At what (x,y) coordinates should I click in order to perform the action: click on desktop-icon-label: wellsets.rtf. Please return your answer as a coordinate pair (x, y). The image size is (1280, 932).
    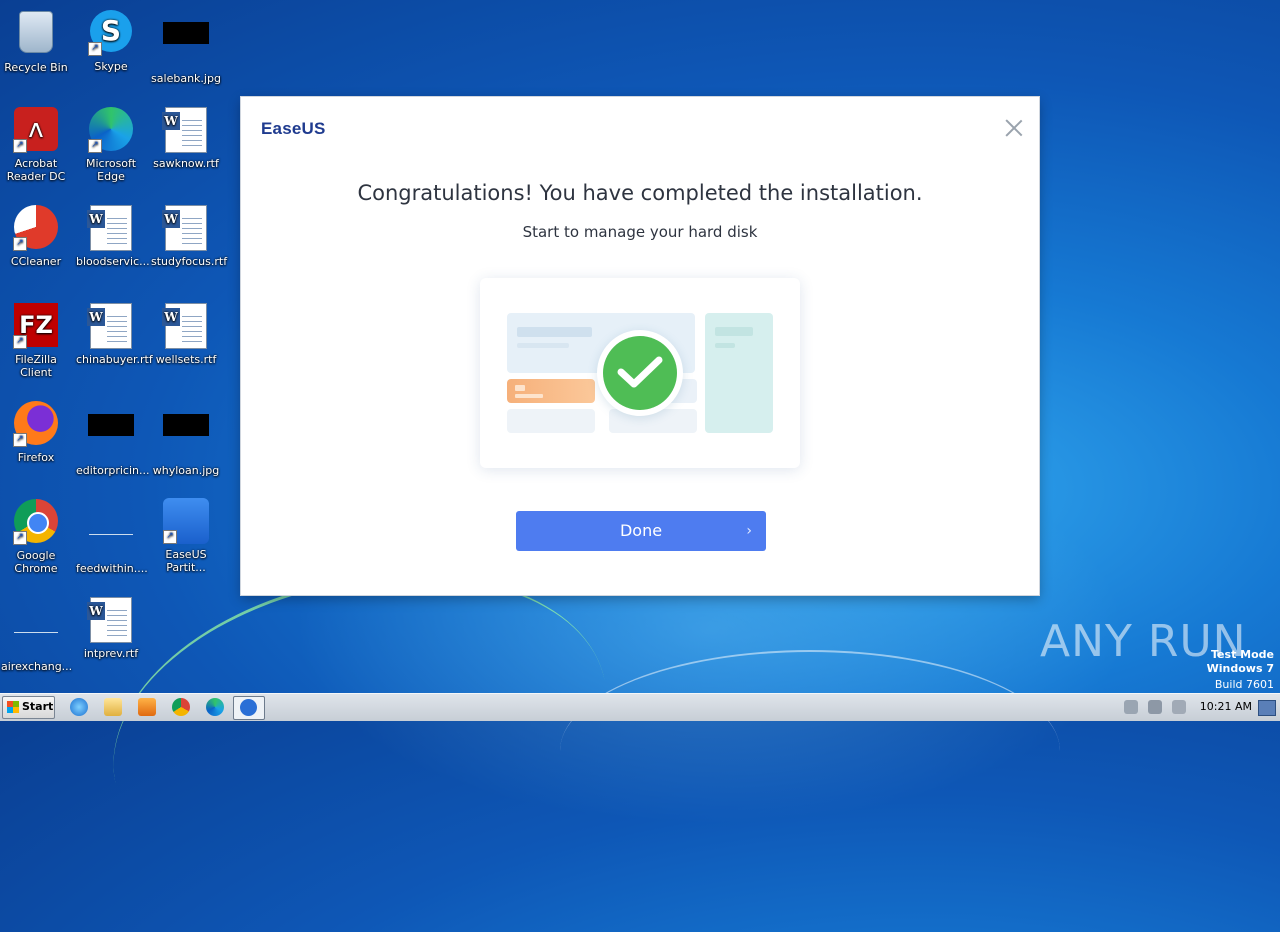
    Looking at the image, I should click on (186, 359).